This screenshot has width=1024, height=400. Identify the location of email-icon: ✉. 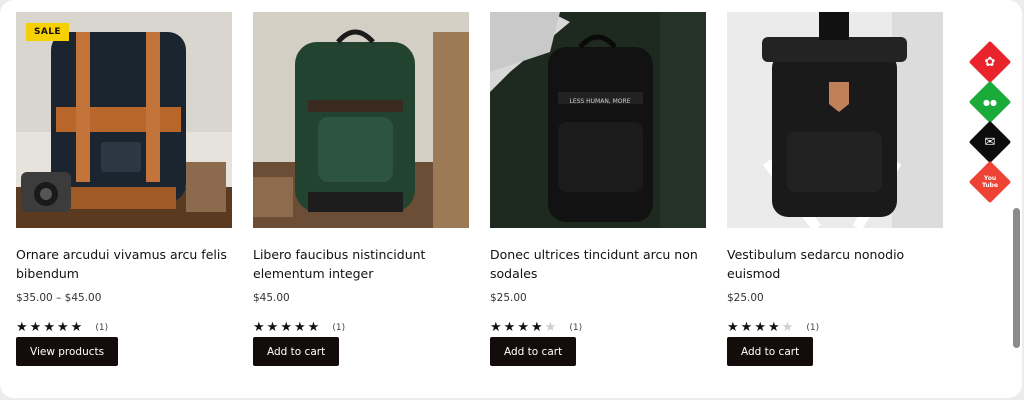
(990, 142).